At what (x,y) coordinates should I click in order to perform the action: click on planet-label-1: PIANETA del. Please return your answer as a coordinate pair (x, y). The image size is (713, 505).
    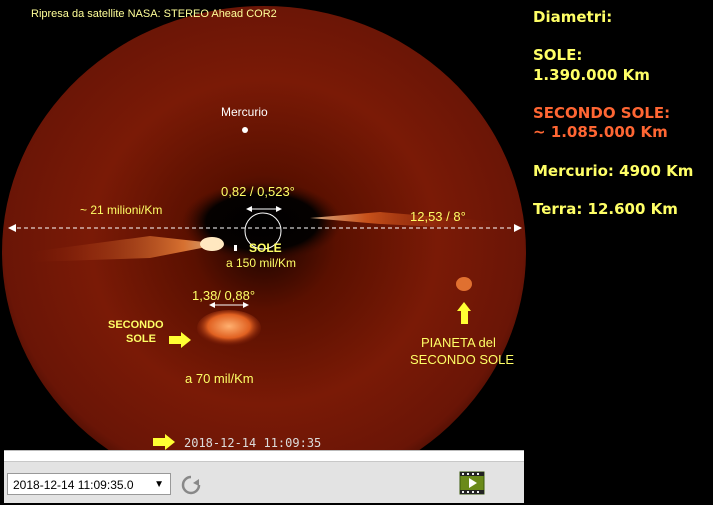
    Looking at the image, I should click on (458, 342).